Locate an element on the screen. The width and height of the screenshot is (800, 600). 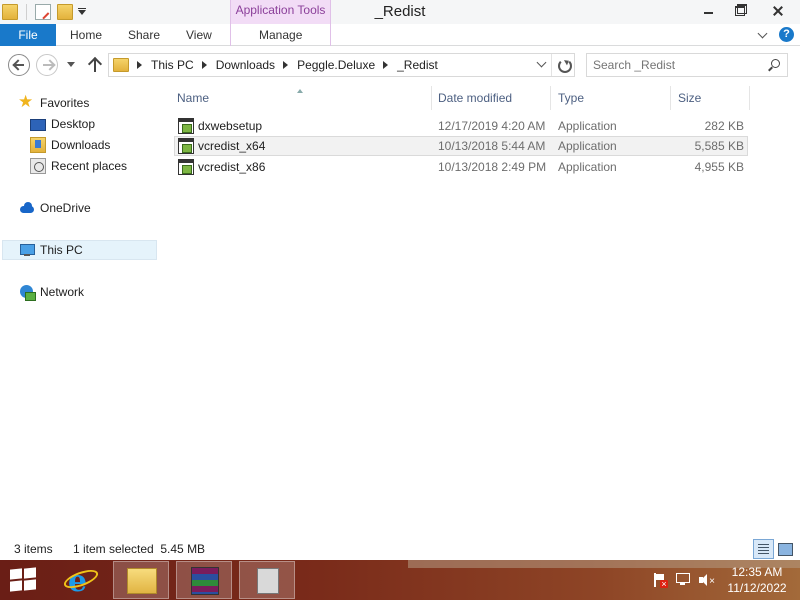
selection-info: 1 item selected 5.45 MB is located at coordinates (139, 549).